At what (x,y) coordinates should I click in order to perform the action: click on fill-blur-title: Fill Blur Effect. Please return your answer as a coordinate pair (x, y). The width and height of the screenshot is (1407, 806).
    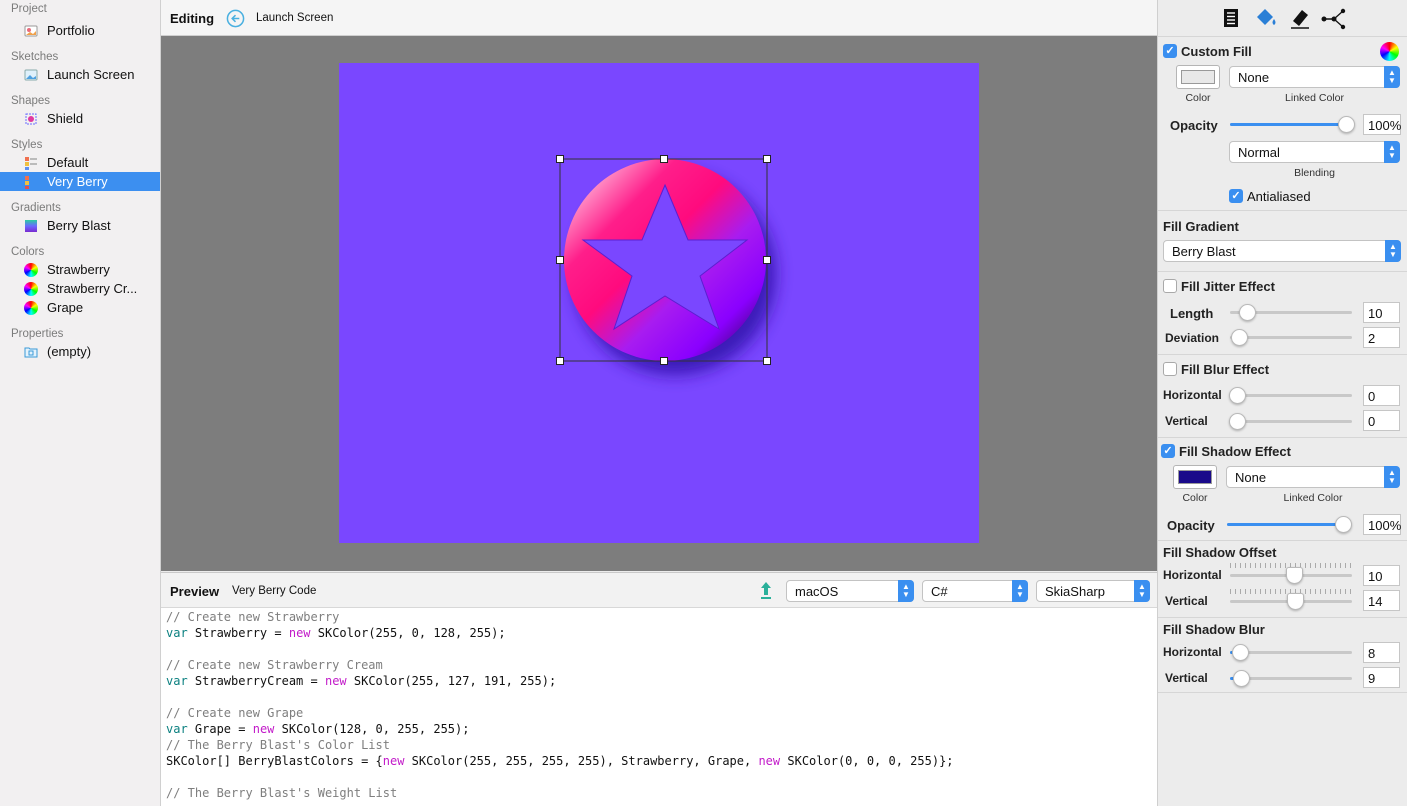
    Looking at the image, I should click on (1225, 369).